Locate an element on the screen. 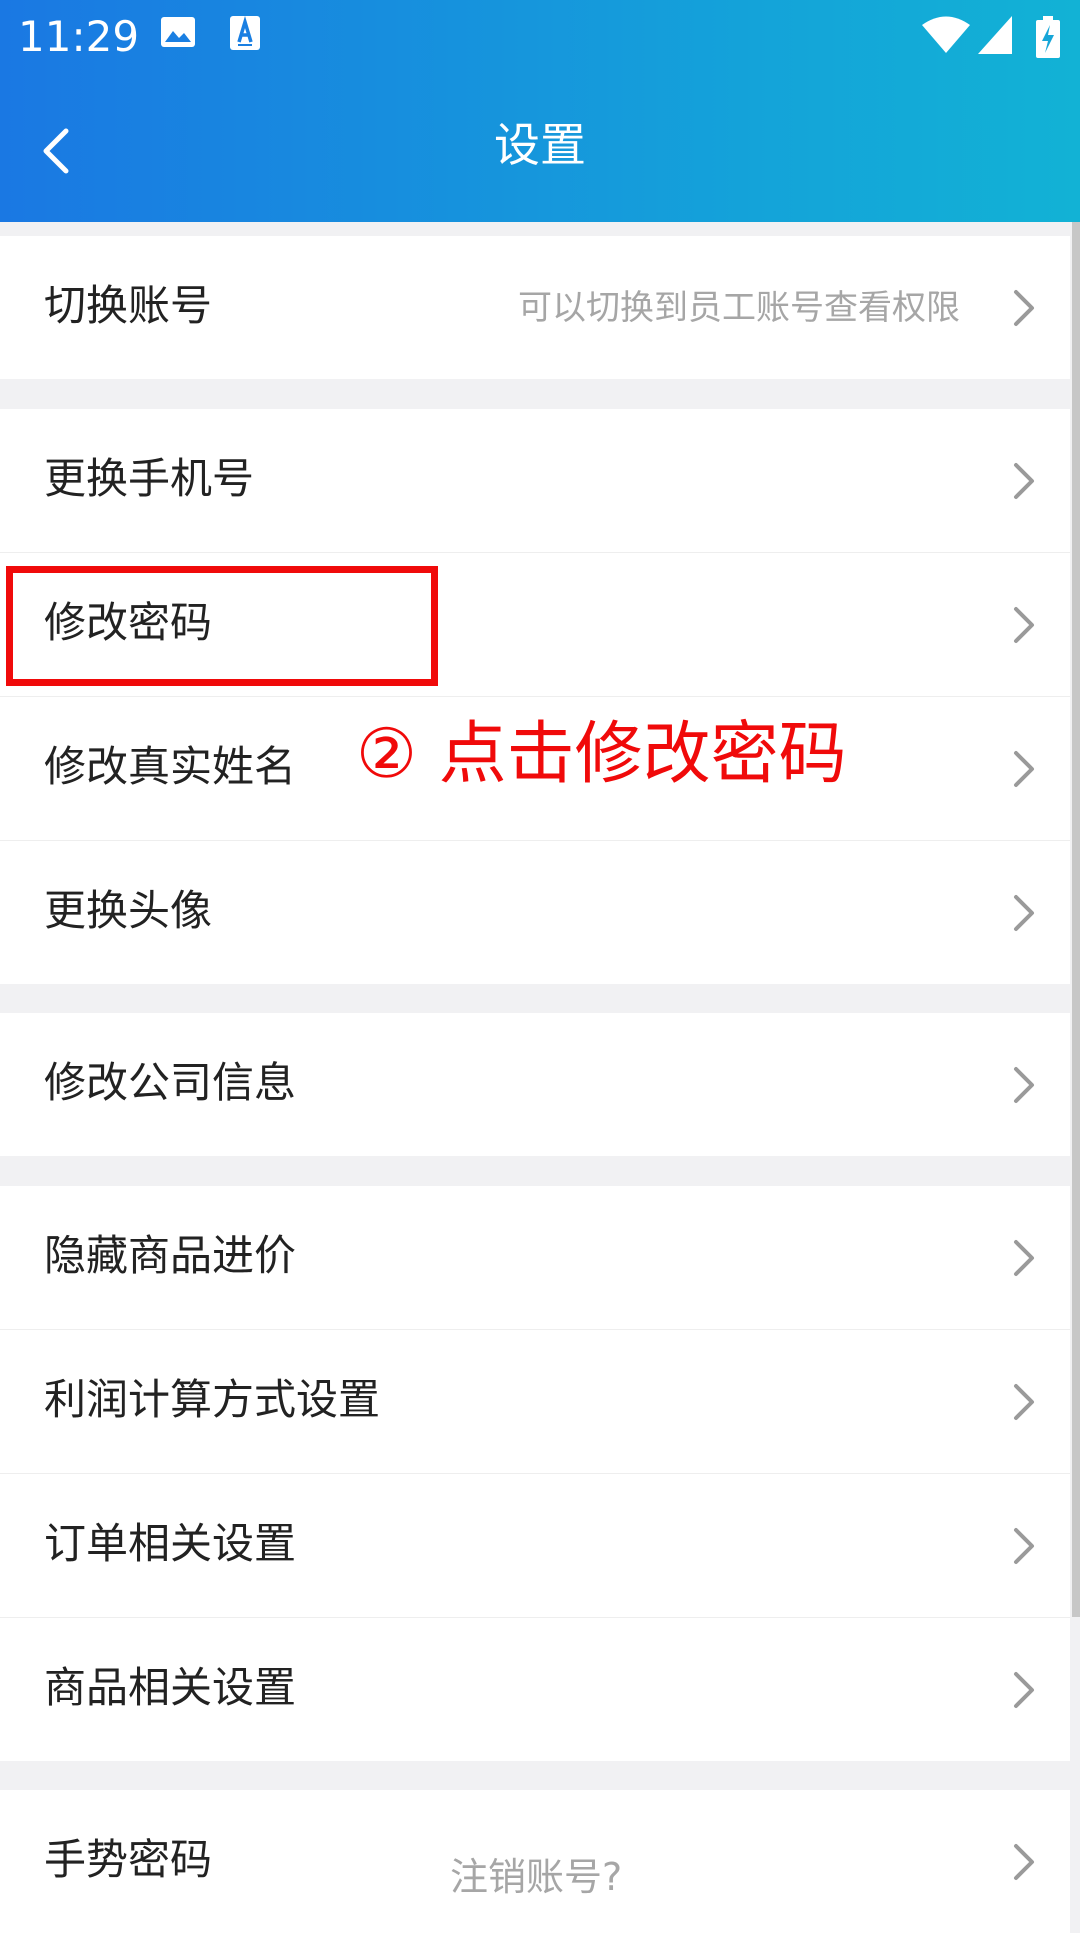  row-label: 商品相关设置 is located at coordinates (170, 1687).